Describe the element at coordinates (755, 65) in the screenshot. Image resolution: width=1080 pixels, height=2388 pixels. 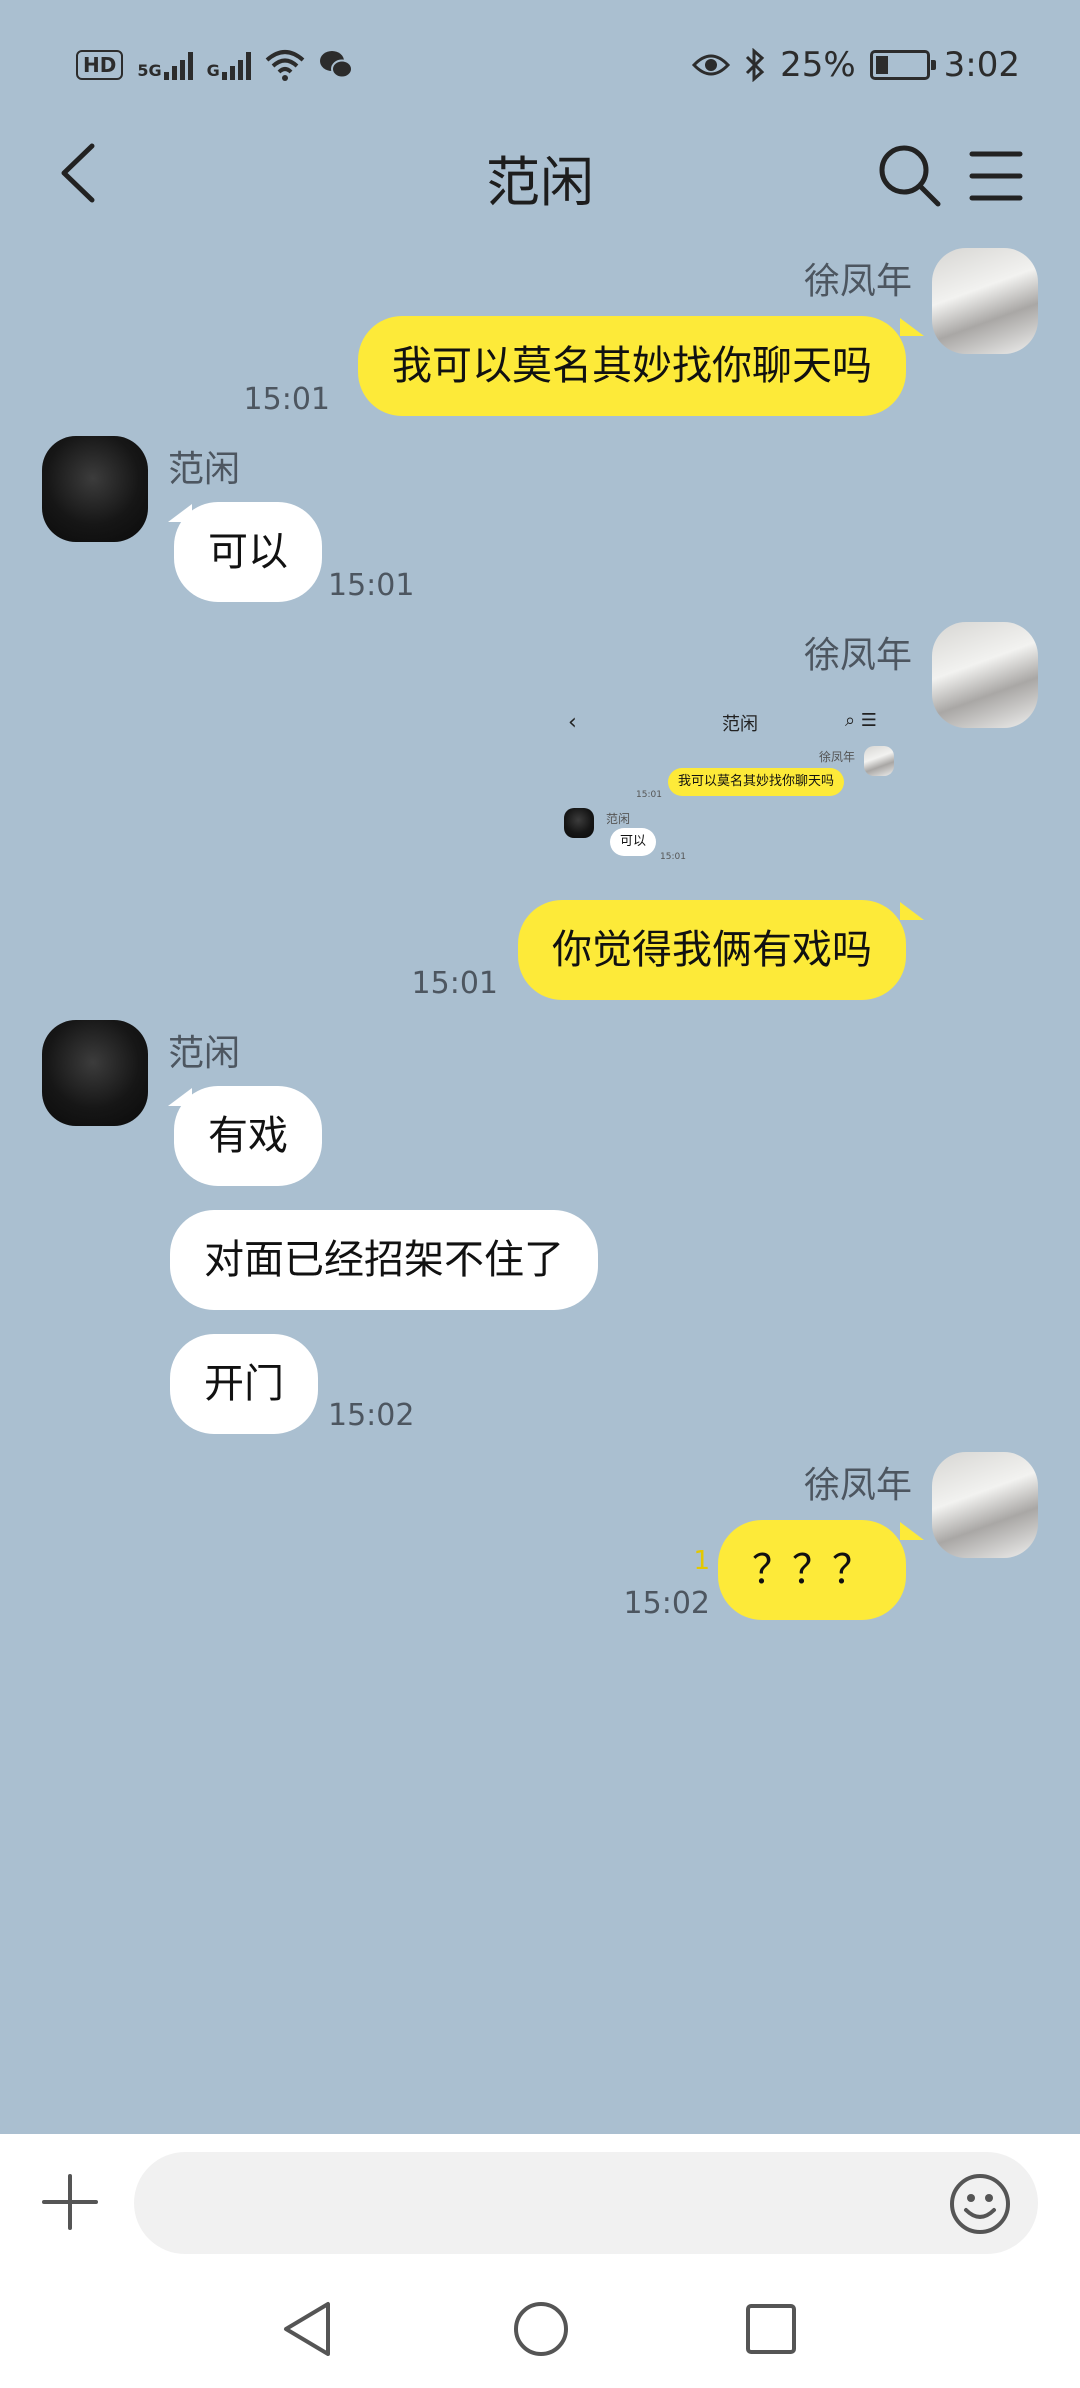
I see `bluetooth-icon` at that location.